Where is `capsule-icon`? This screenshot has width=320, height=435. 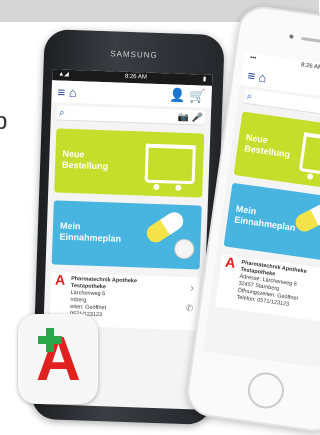 capsule-icon is located at coordinates (306, 217).